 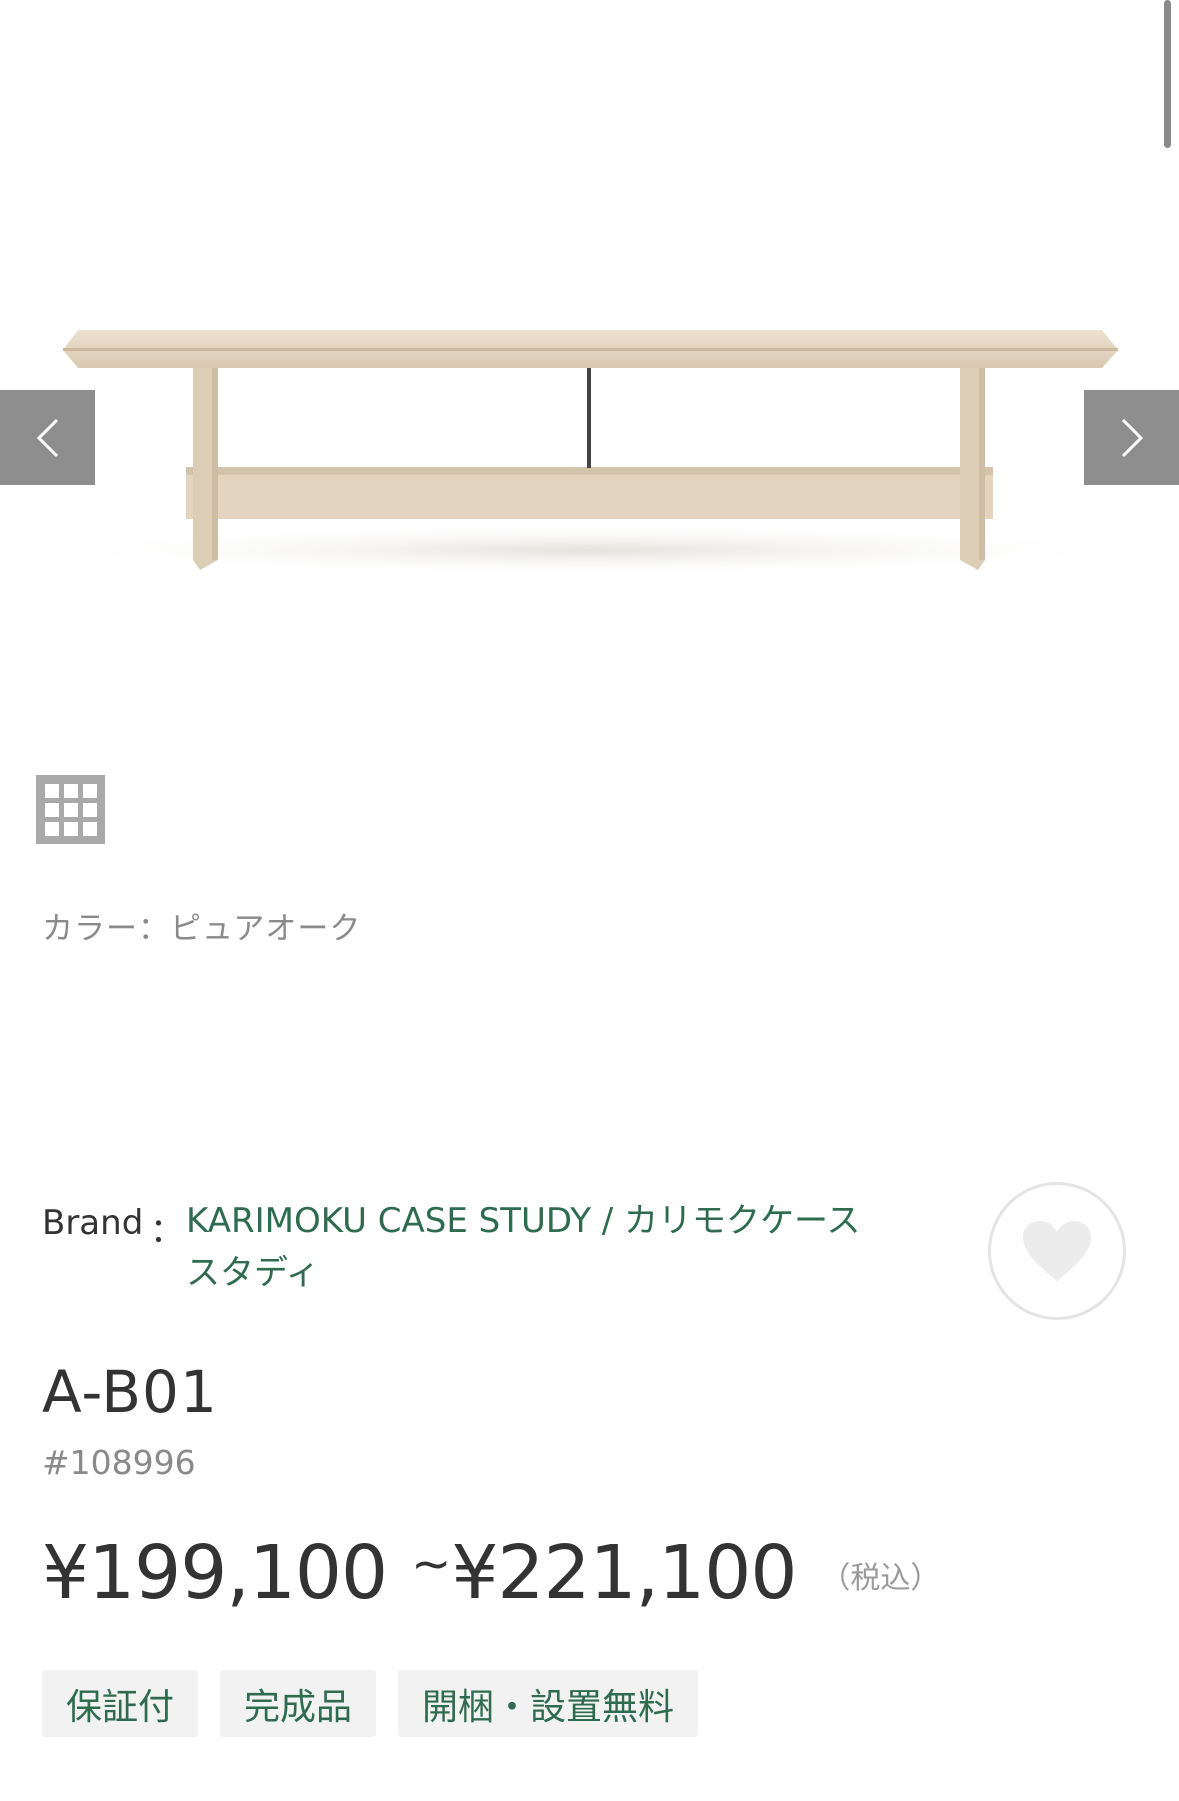 What do you see at coordinates (548, 1703) in the screenshot?
I see `tag-free-setup: 開梱・設置無料` at bounding box center [548, 1703].